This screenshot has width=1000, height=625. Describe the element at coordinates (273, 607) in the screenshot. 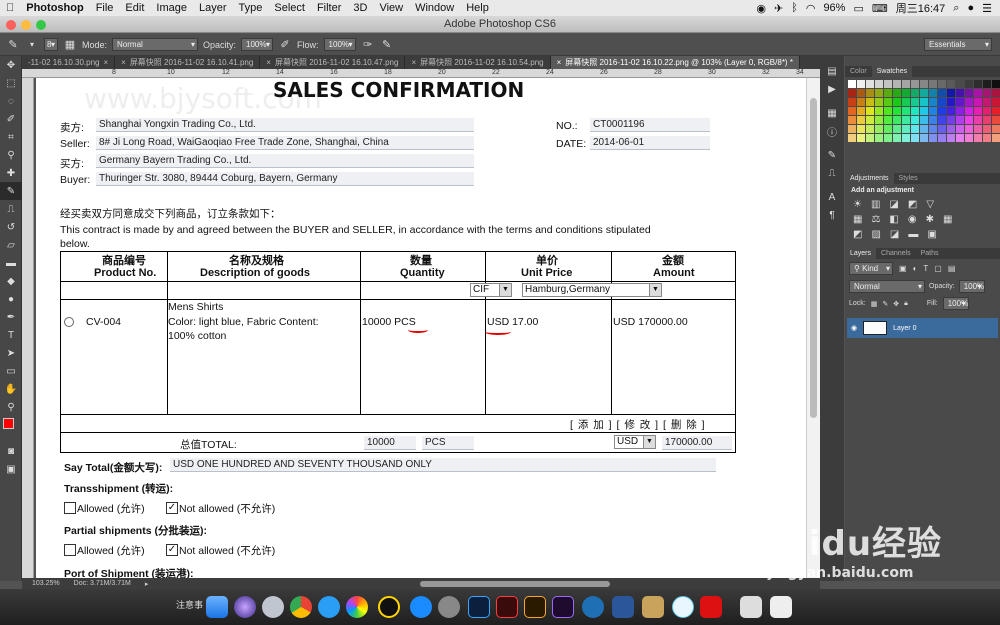

I see `launchpad-icon` at that location.